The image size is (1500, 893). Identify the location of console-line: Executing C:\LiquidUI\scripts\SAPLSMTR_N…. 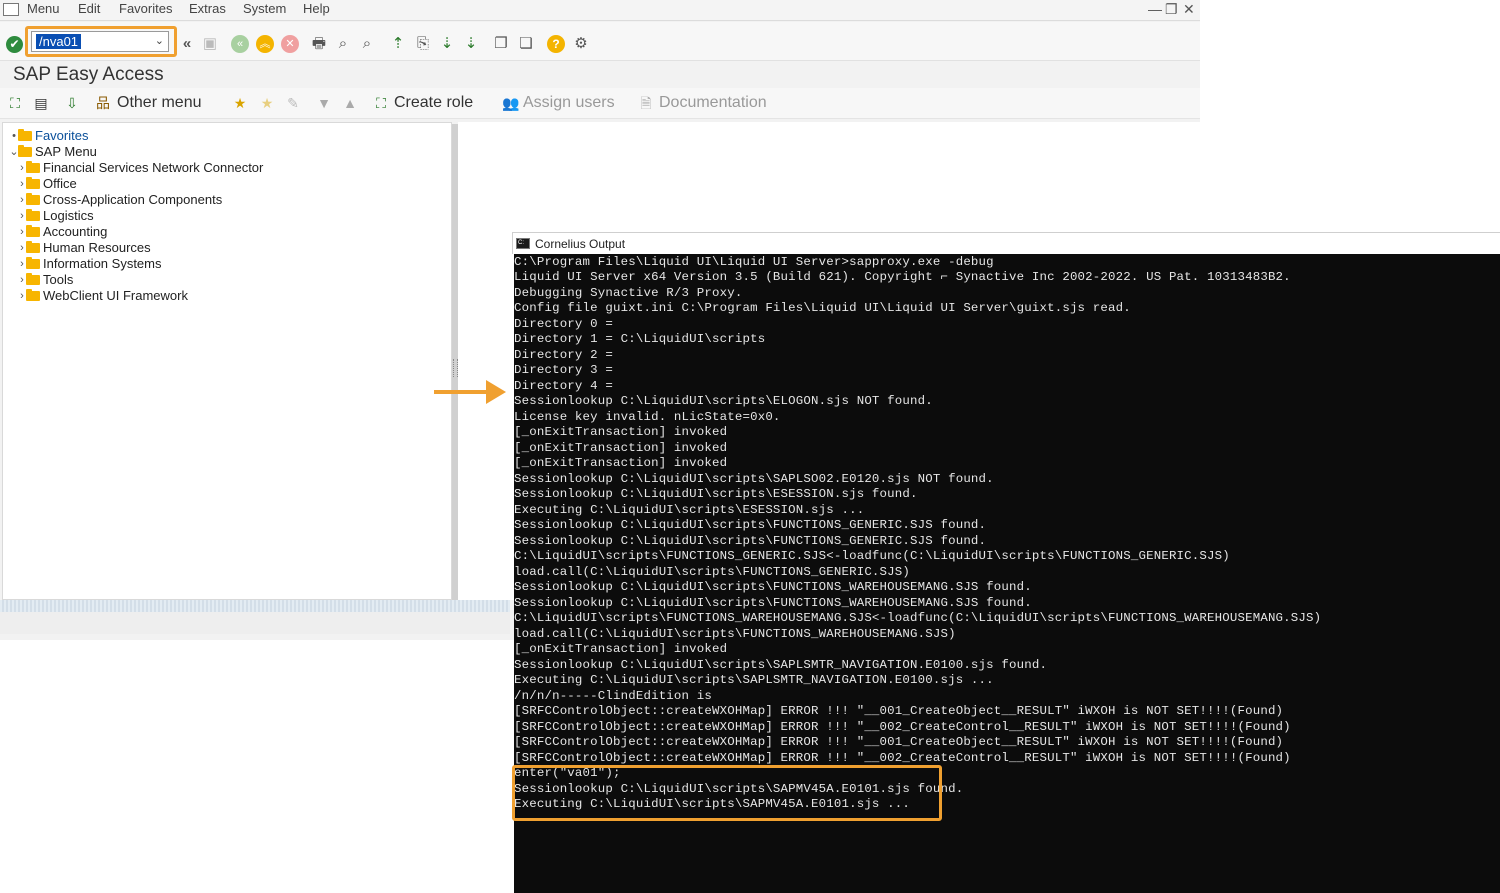
(754, 680).